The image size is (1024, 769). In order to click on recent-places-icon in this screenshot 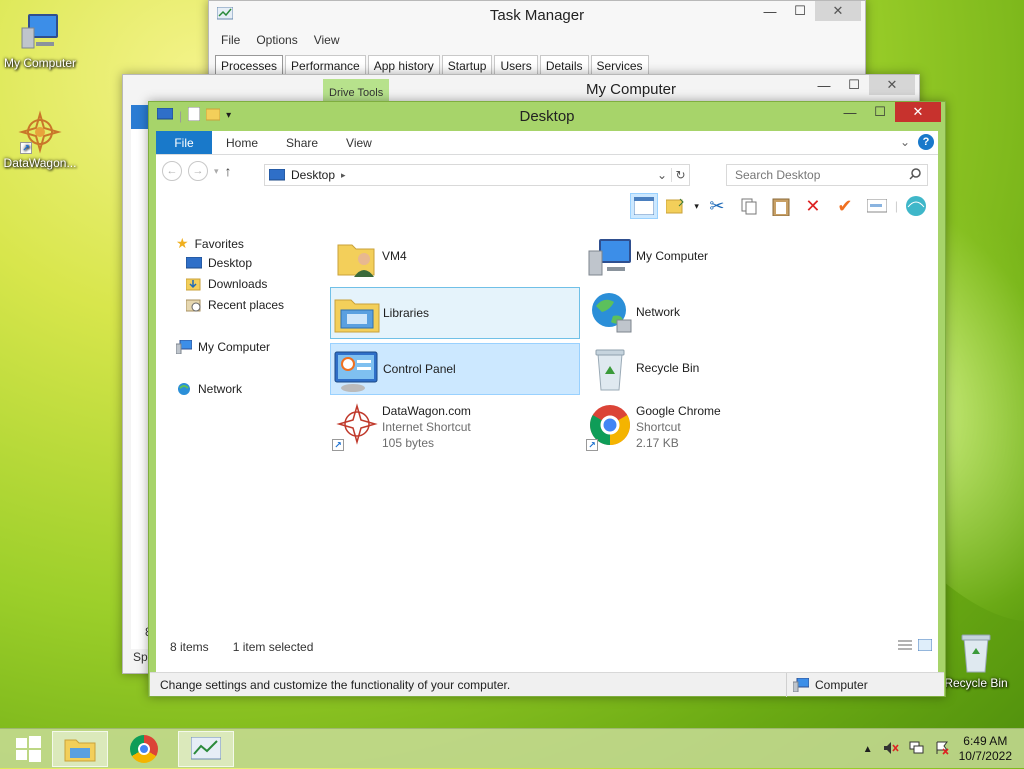, I will do `click(193, 305)`.